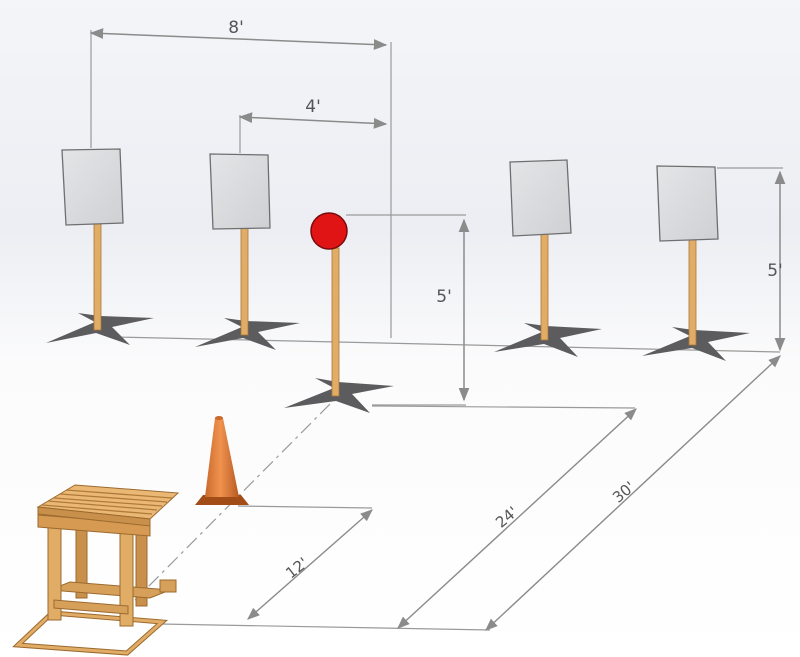 The width and height of the screenshot is (800, 657). Describe the element at coordinates (775, 271) in the screenshot. I see `dimension-label-target-5ft: 5'` at that location.